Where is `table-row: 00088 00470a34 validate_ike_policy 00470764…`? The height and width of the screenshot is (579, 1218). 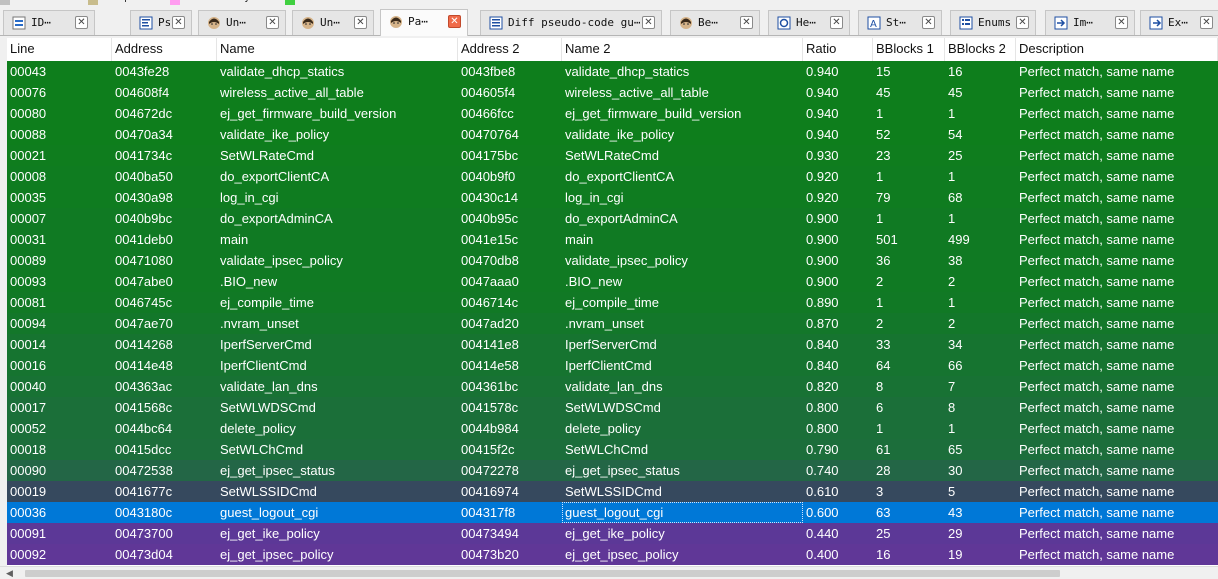
table-row: 00088 00470a34 validate_ike_policy 00470764… is located at coordinates (612, 134).